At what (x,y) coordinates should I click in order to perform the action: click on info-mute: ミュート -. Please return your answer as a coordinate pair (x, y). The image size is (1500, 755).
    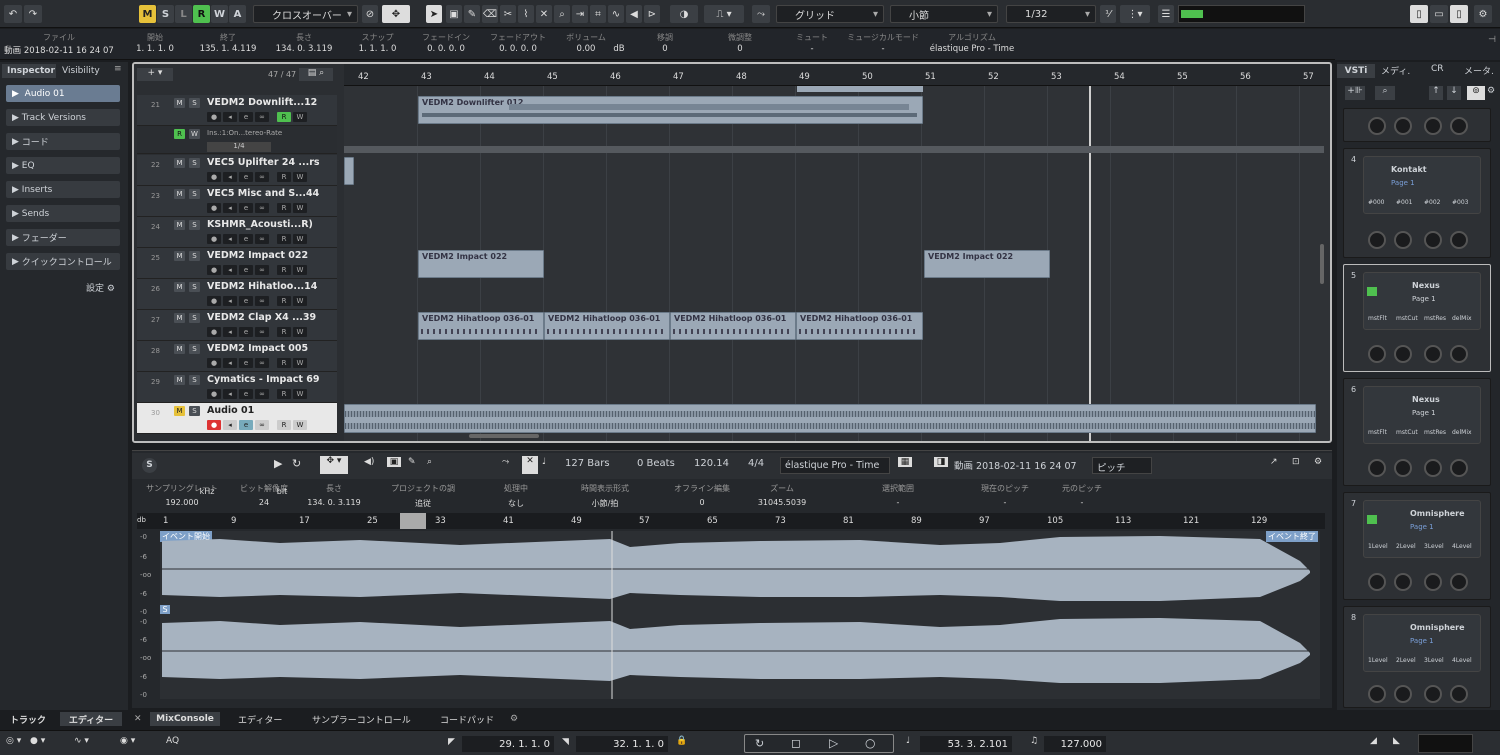
    Looking at the image, I should click on (812, 43).